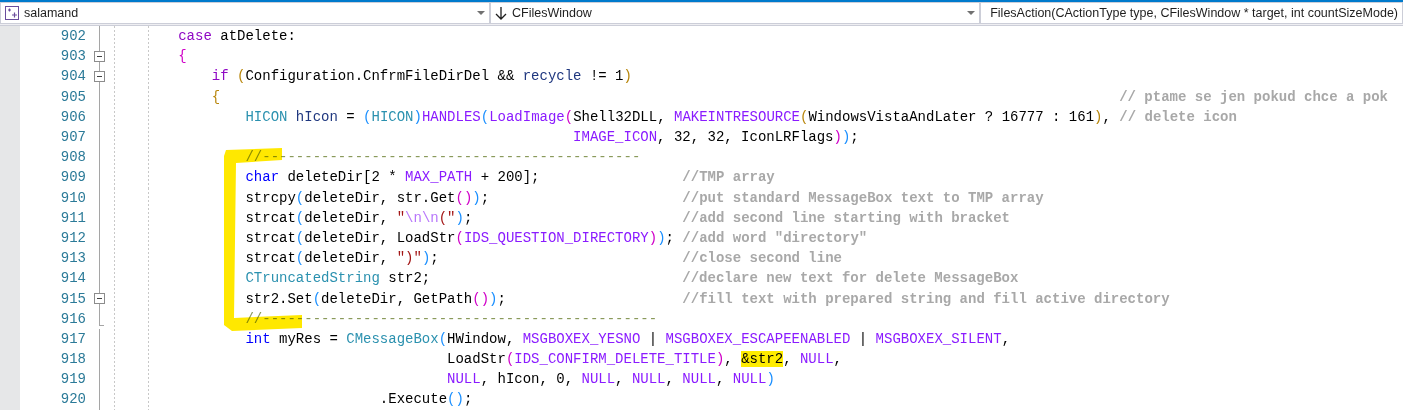  What do you see at coordinates (631, 279) in the screenshot?
I see `code-line: CTruncatedString str2; //declare new text for delete MessageBox` at bounding box center [631, 279].